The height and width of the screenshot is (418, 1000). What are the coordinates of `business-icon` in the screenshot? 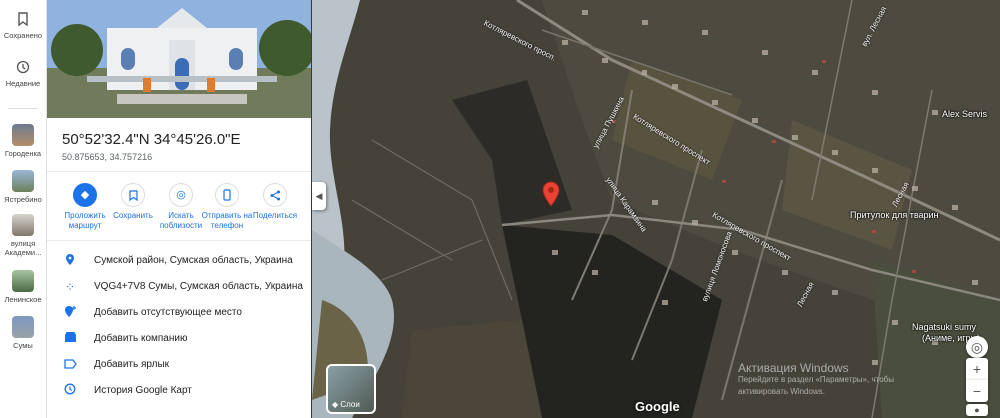 It's located at (70, 339).